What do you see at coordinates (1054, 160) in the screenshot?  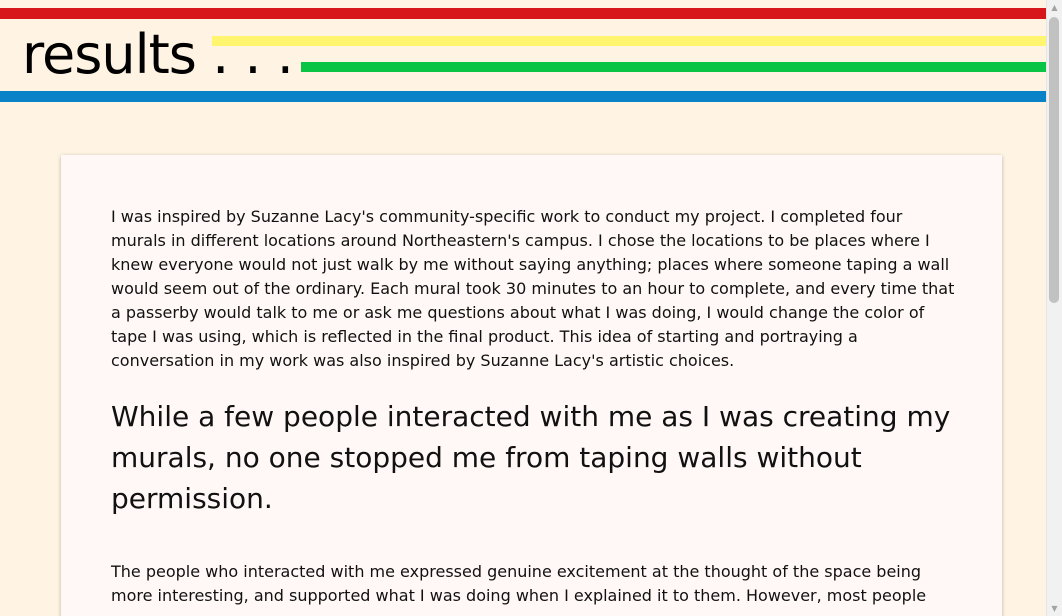 I see `scrollbar-thumb` at bounding box center [1054, 160].